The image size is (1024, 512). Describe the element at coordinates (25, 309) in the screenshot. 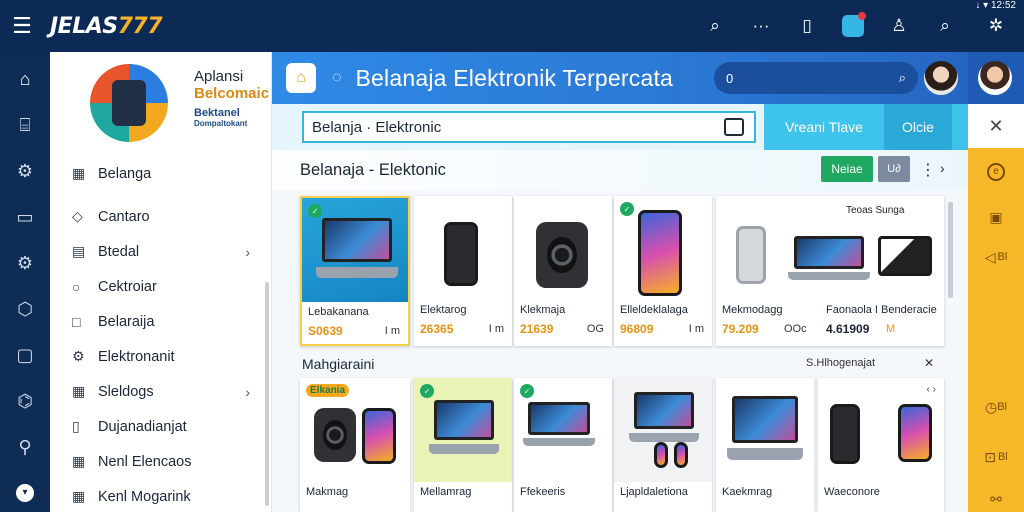

I see `shield-icon: ⬡` at that location.